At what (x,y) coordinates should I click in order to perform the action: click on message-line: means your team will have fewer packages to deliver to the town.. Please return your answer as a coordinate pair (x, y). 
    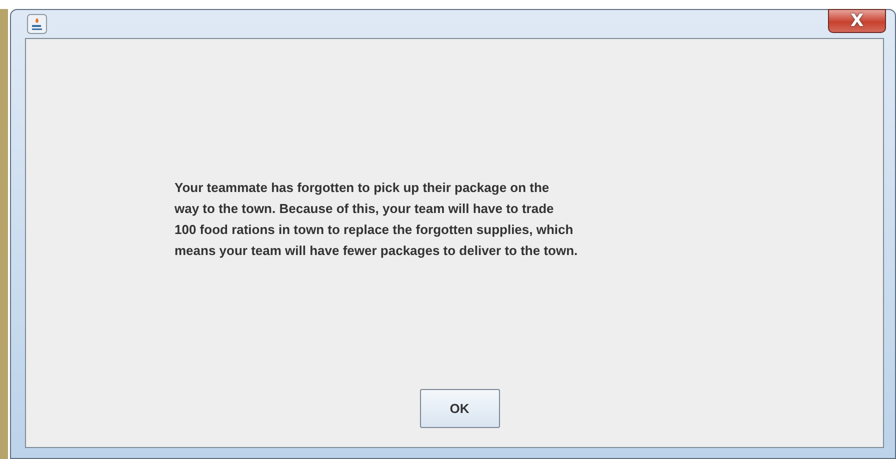
    Looking at the image, I should click on (376, 251).